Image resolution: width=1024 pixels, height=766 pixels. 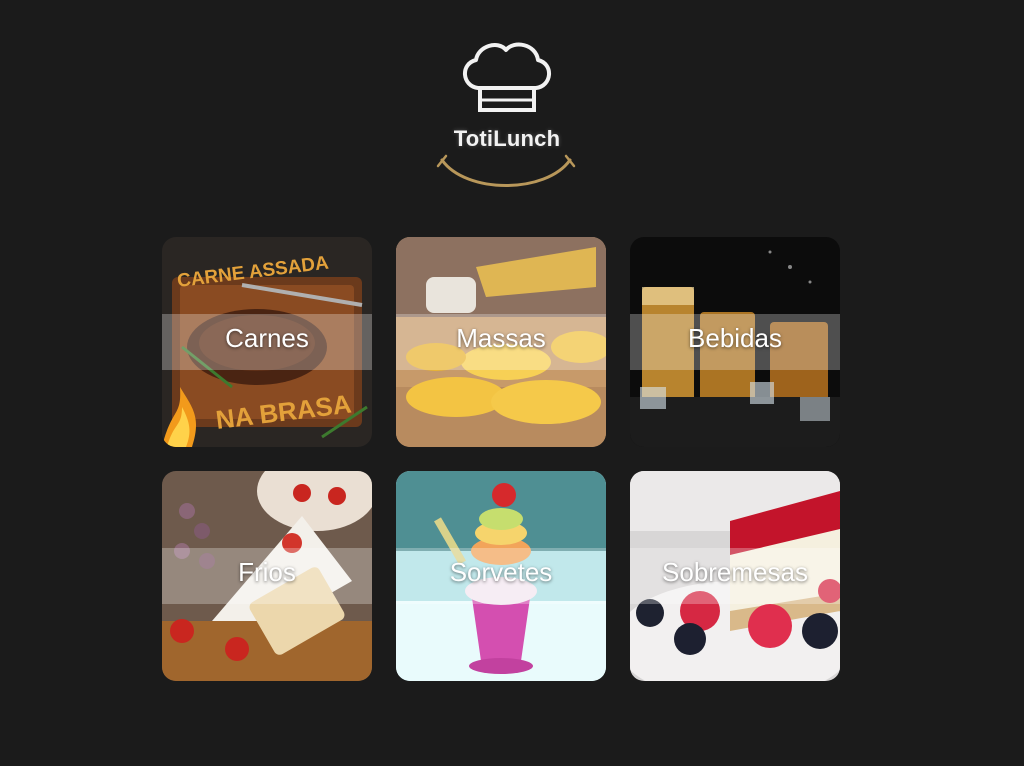 What do you see at coordinates (501, 572) in the screenshot?
I see `category-label: Sorvetes` at bounding box center [501, 572].